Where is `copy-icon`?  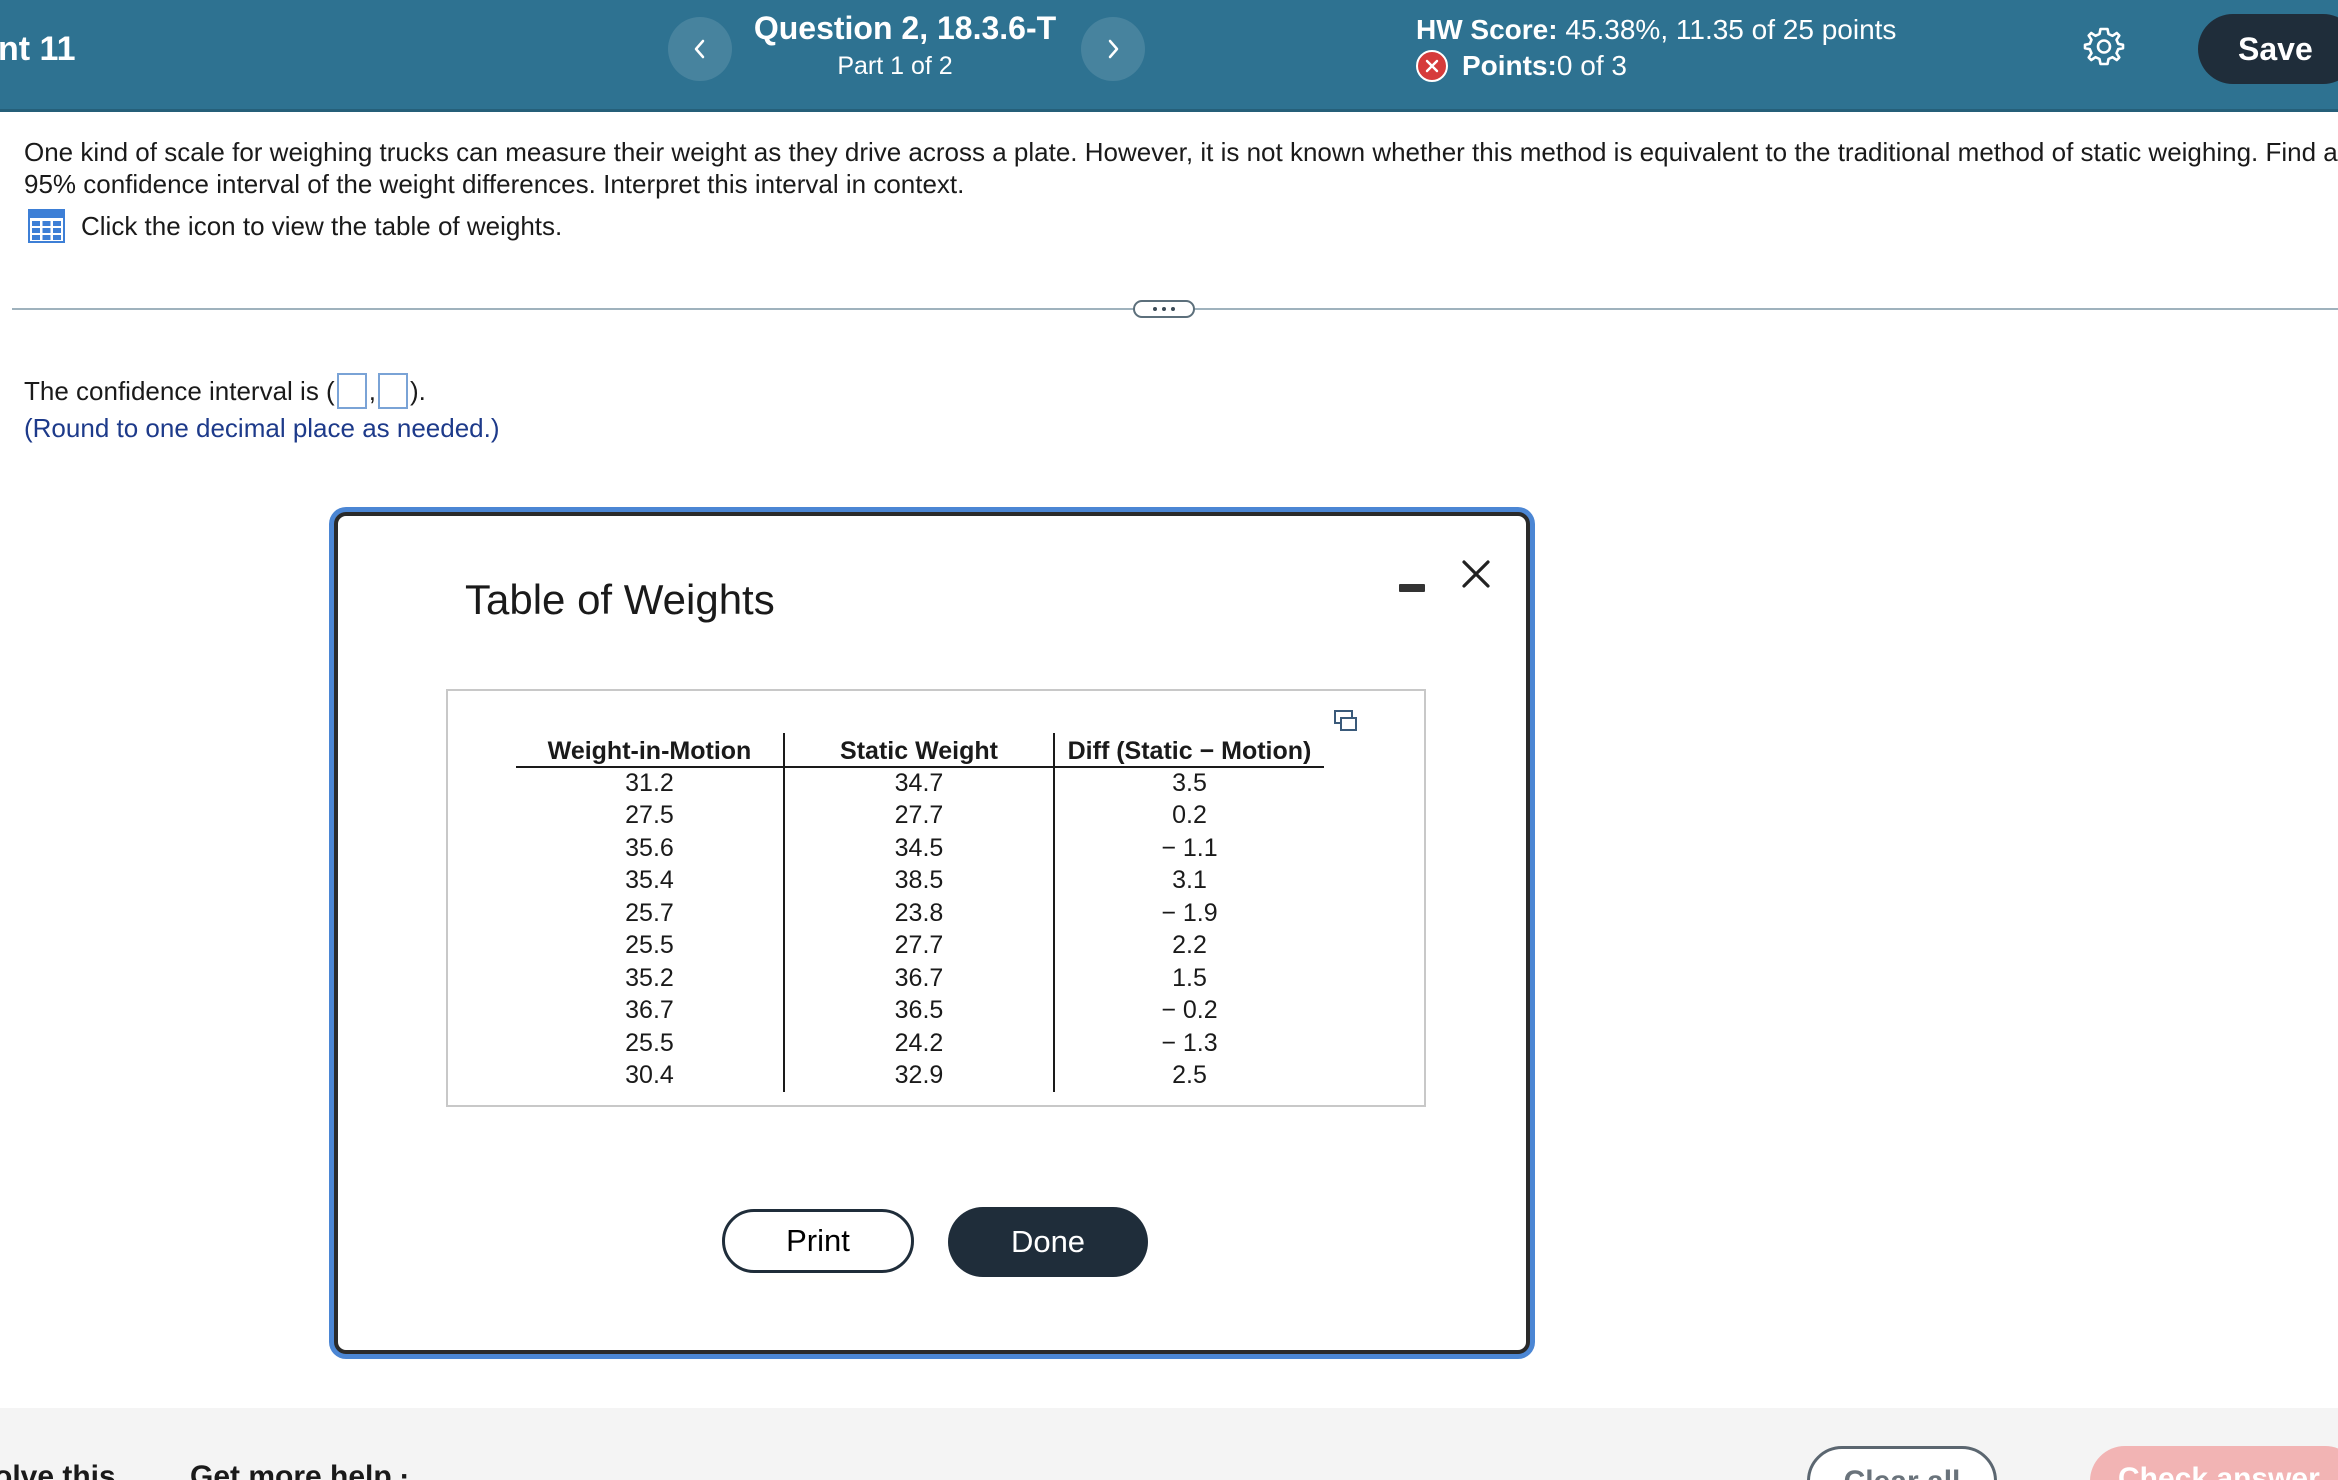
copy-icon is located at coordinates (1346, 721).